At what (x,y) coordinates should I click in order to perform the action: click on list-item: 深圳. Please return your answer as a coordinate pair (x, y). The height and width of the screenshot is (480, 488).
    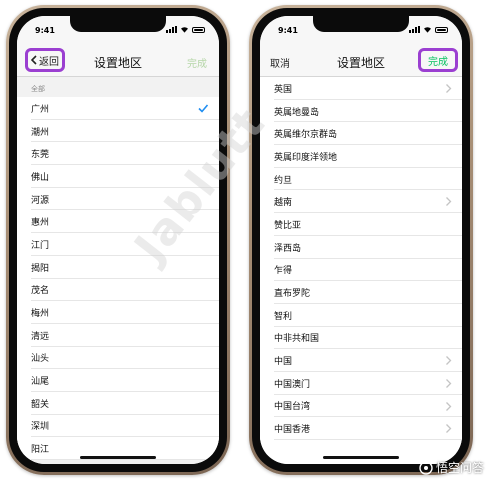
    Looking at the image, I should click on (118, 426).